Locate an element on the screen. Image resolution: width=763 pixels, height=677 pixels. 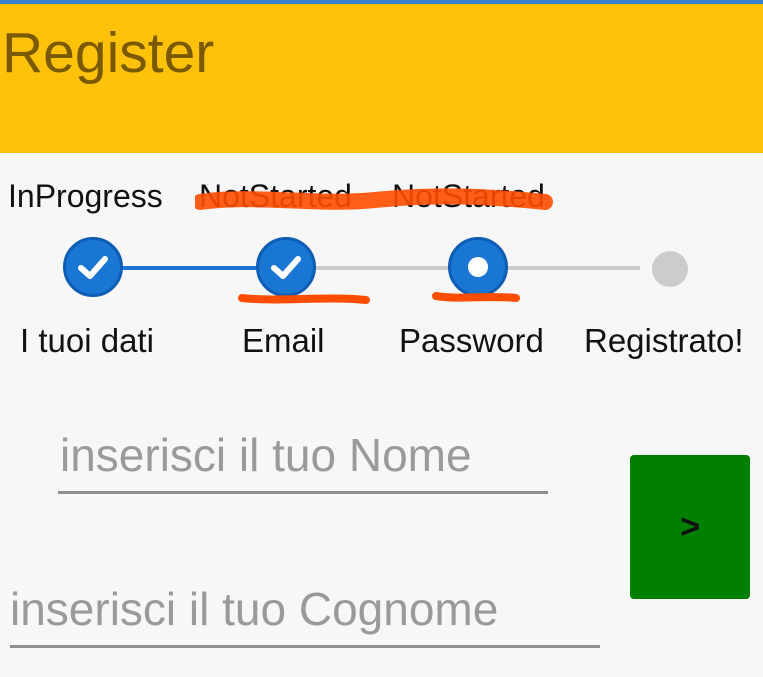
last-name-input: inserisci il tuo Cognome is located at coordinates (254, 609).